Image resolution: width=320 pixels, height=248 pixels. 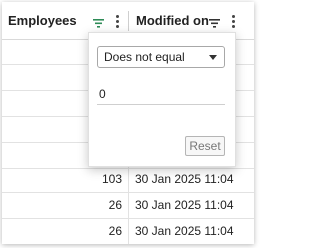 What do you see at coordinates (205, 146) in the screenshot?
I see `reset-button: Reset` at bounding box center [205, 146].